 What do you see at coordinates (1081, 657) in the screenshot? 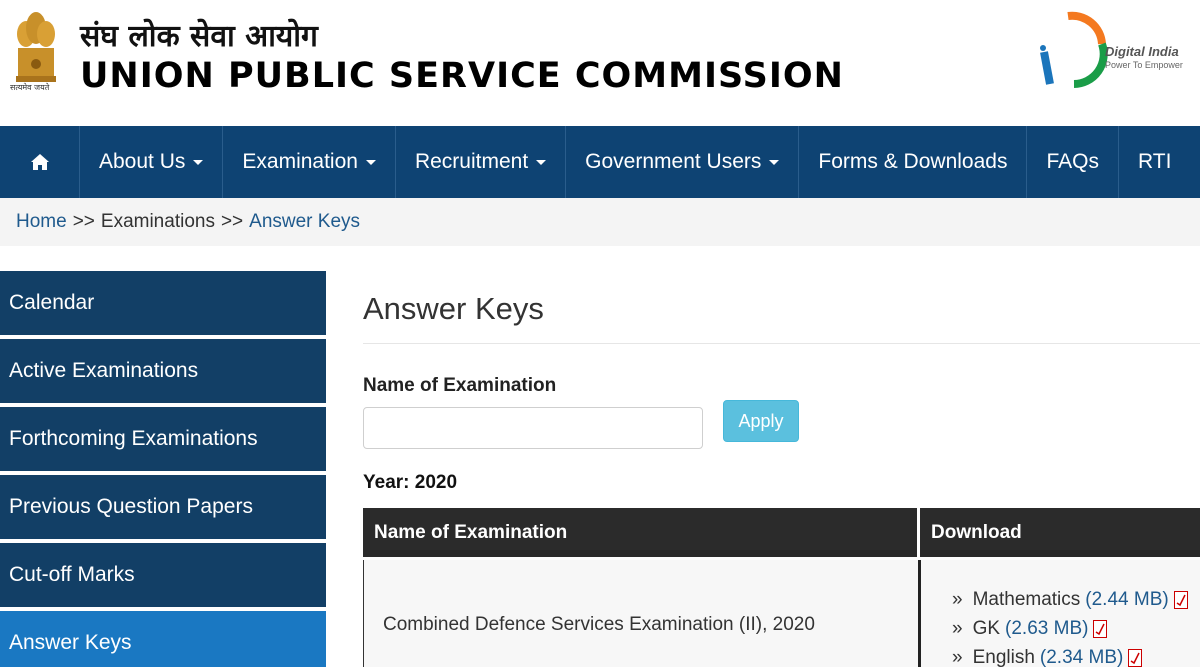
I see `download-size-link: (2.34 MB)` at bounding box center [1081, 657].